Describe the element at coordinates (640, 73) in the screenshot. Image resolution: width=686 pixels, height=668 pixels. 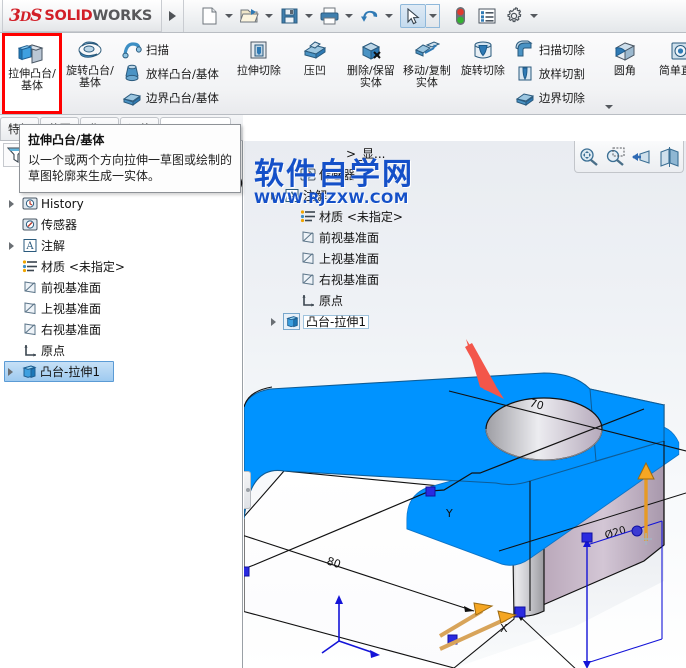
I see `ribbon-group-features: 圆角 简单直孔 弯曲` at that location.